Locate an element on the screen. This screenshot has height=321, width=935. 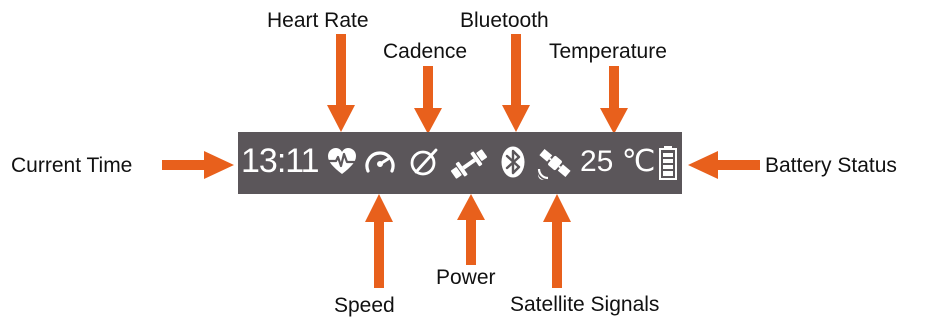
arrow-heart-rate is located at coordinates (341, 83).